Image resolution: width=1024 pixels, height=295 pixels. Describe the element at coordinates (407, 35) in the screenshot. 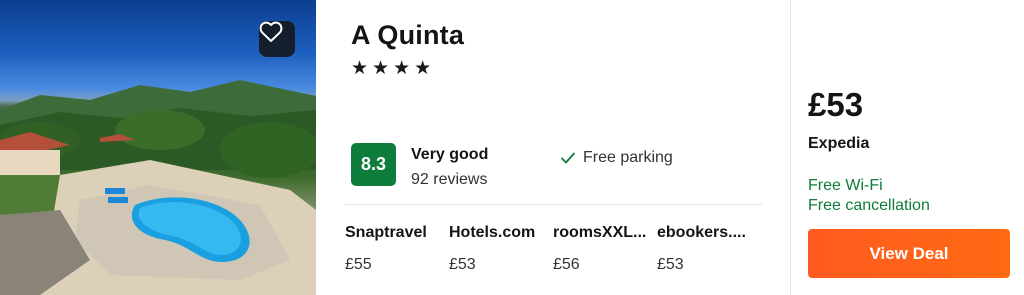

I see `hotel-name: A Quinta` at that location.